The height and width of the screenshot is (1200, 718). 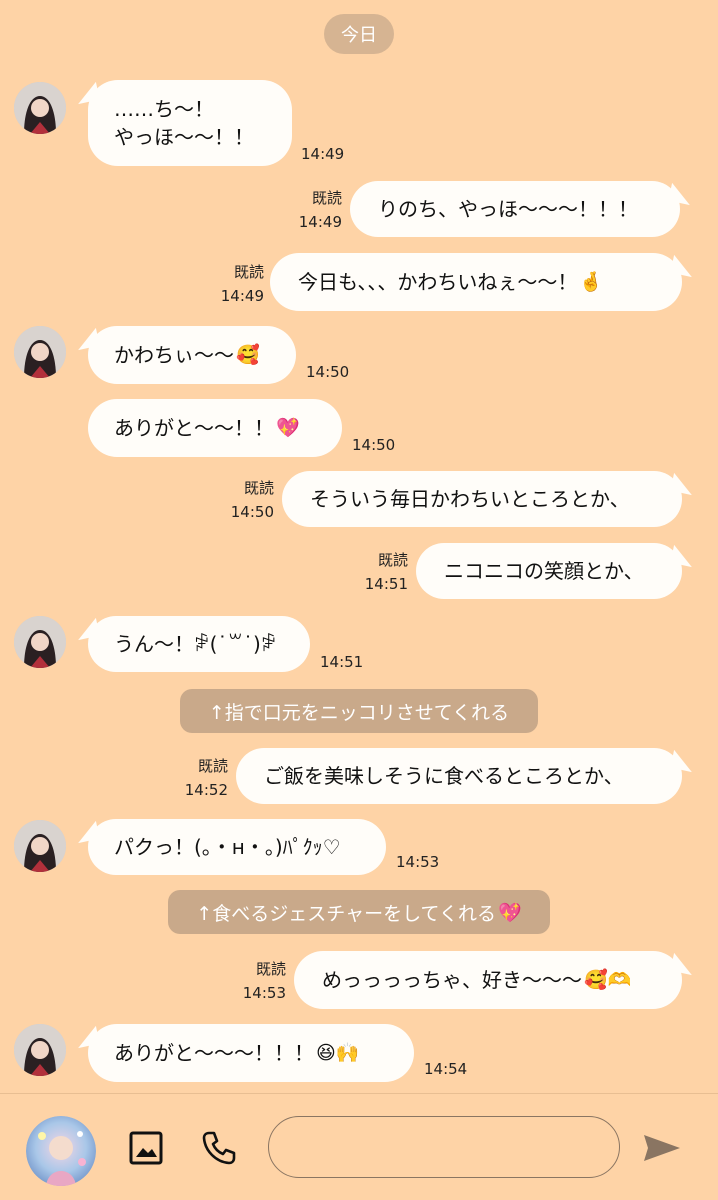 What do you see at coordinates (662, 1150) in the screenshot?
I see `send-icon` at bounding box center [662, 1150].